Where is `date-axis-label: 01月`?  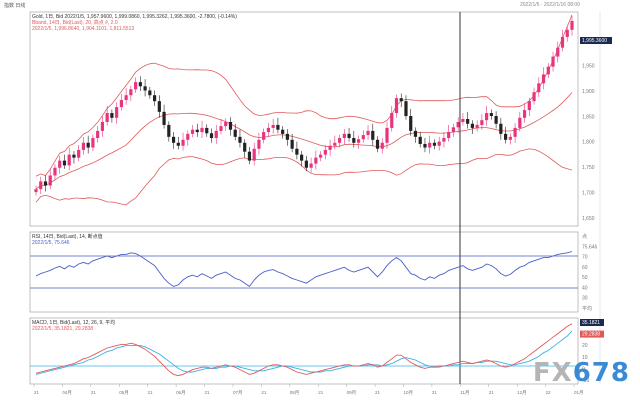 date-axis-label: 01月 is located at coordinates (579, 393).